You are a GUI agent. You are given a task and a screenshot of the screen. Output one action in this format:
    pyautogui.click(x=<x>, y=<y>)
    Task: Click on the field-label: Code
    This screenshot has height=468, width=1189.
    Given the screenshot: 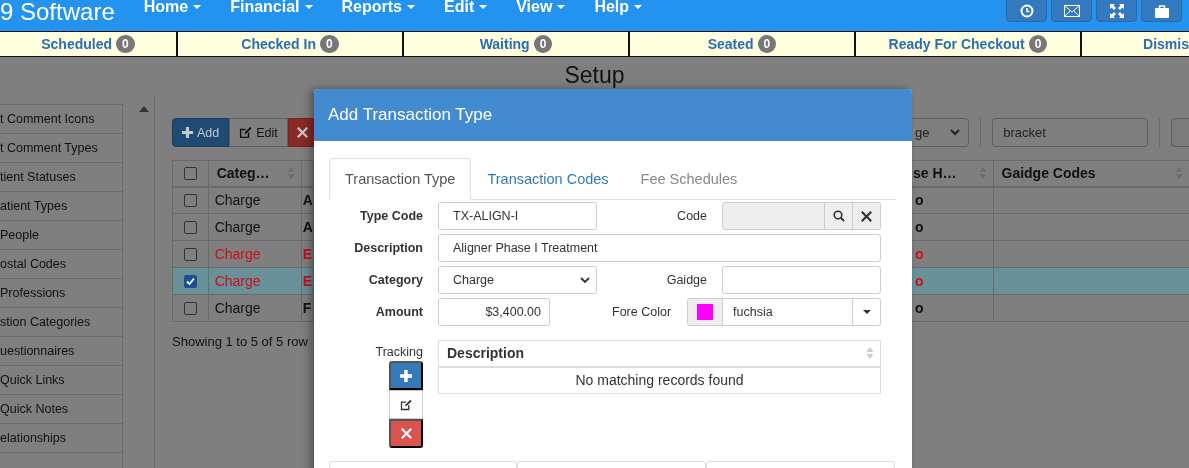 What is the action you would take?
    pyautogui.click(x=691, y=216)
    